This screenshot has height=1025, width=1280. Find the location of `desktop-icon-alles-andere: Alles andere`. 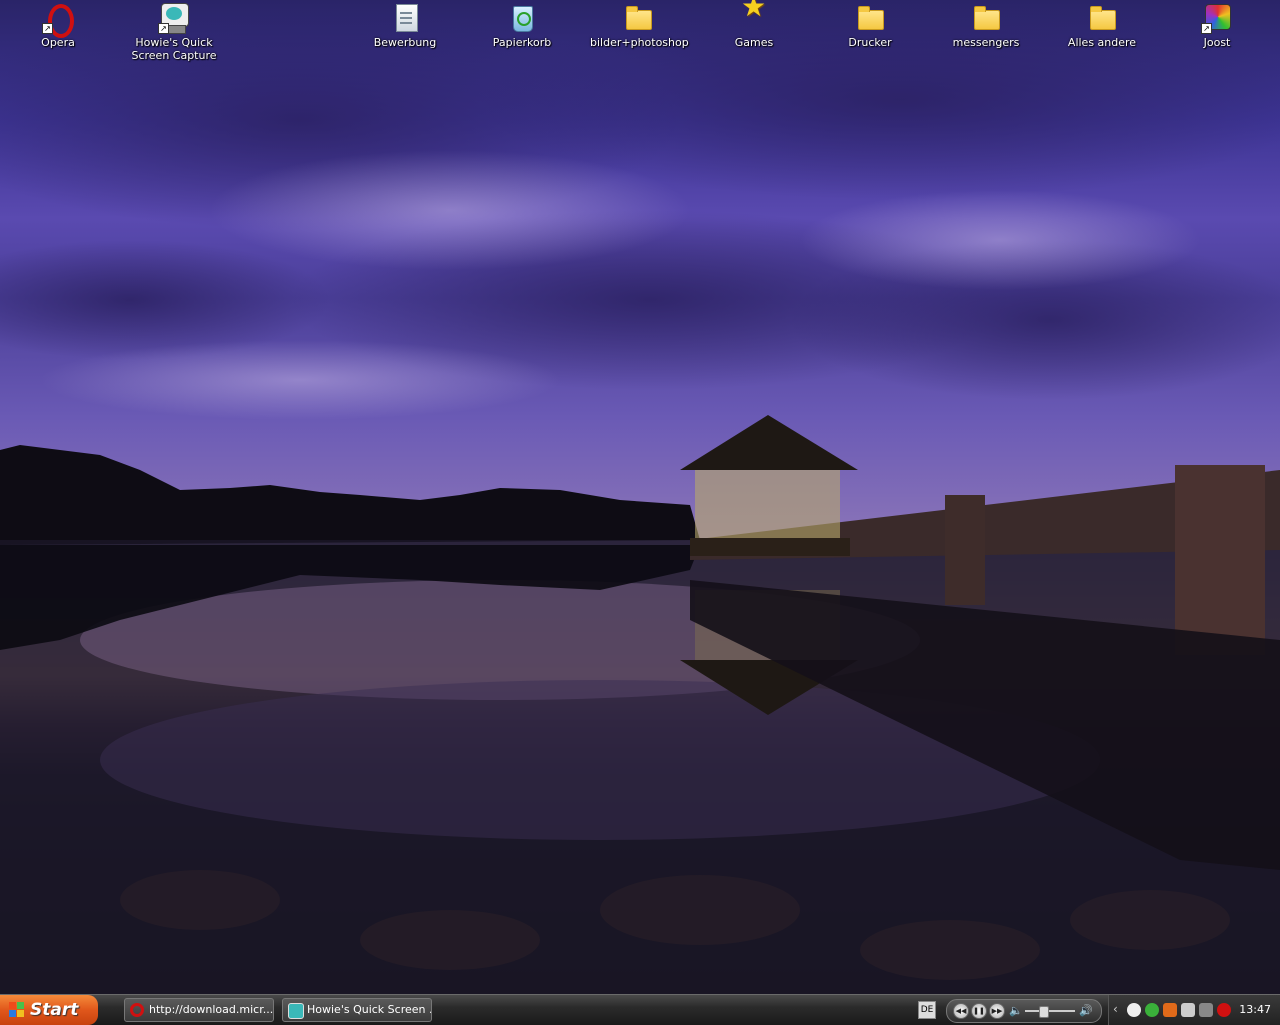

desktop-icon-alles-andere: Alles andere is located at coordinates (1102, 25).